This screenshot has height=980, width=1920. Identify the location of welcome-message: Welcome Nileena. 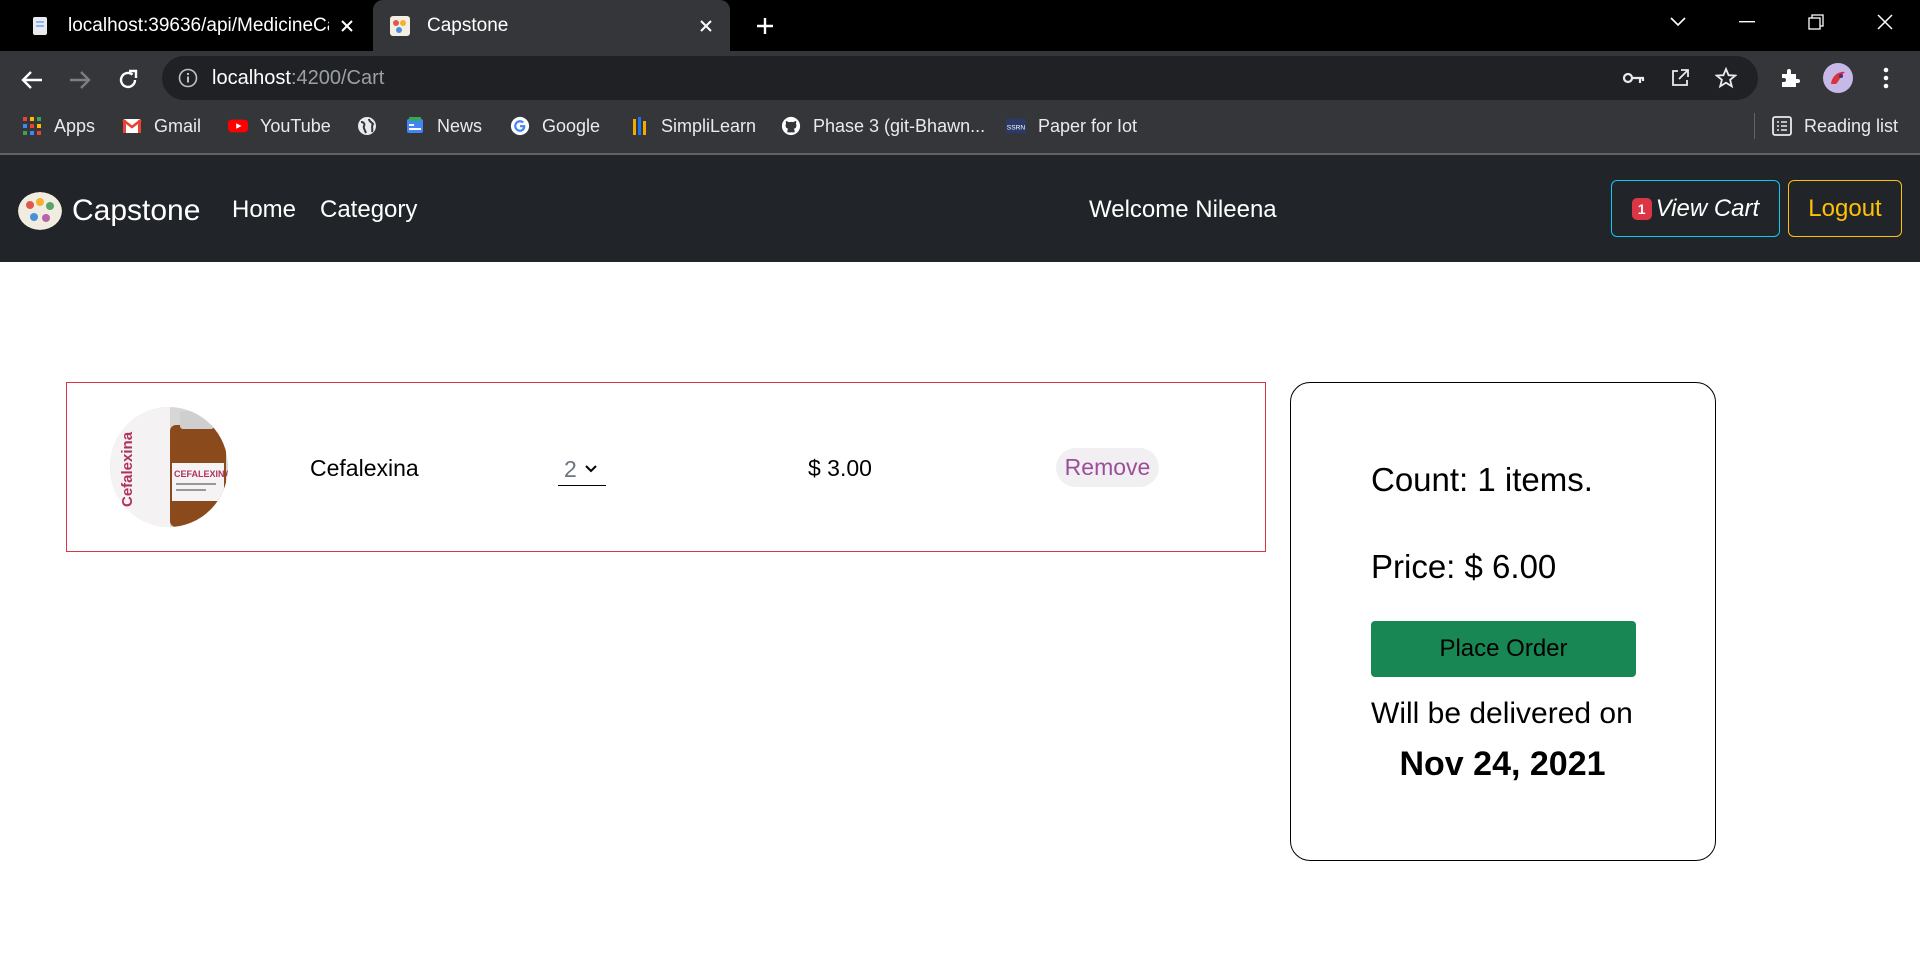
(1183, 209).